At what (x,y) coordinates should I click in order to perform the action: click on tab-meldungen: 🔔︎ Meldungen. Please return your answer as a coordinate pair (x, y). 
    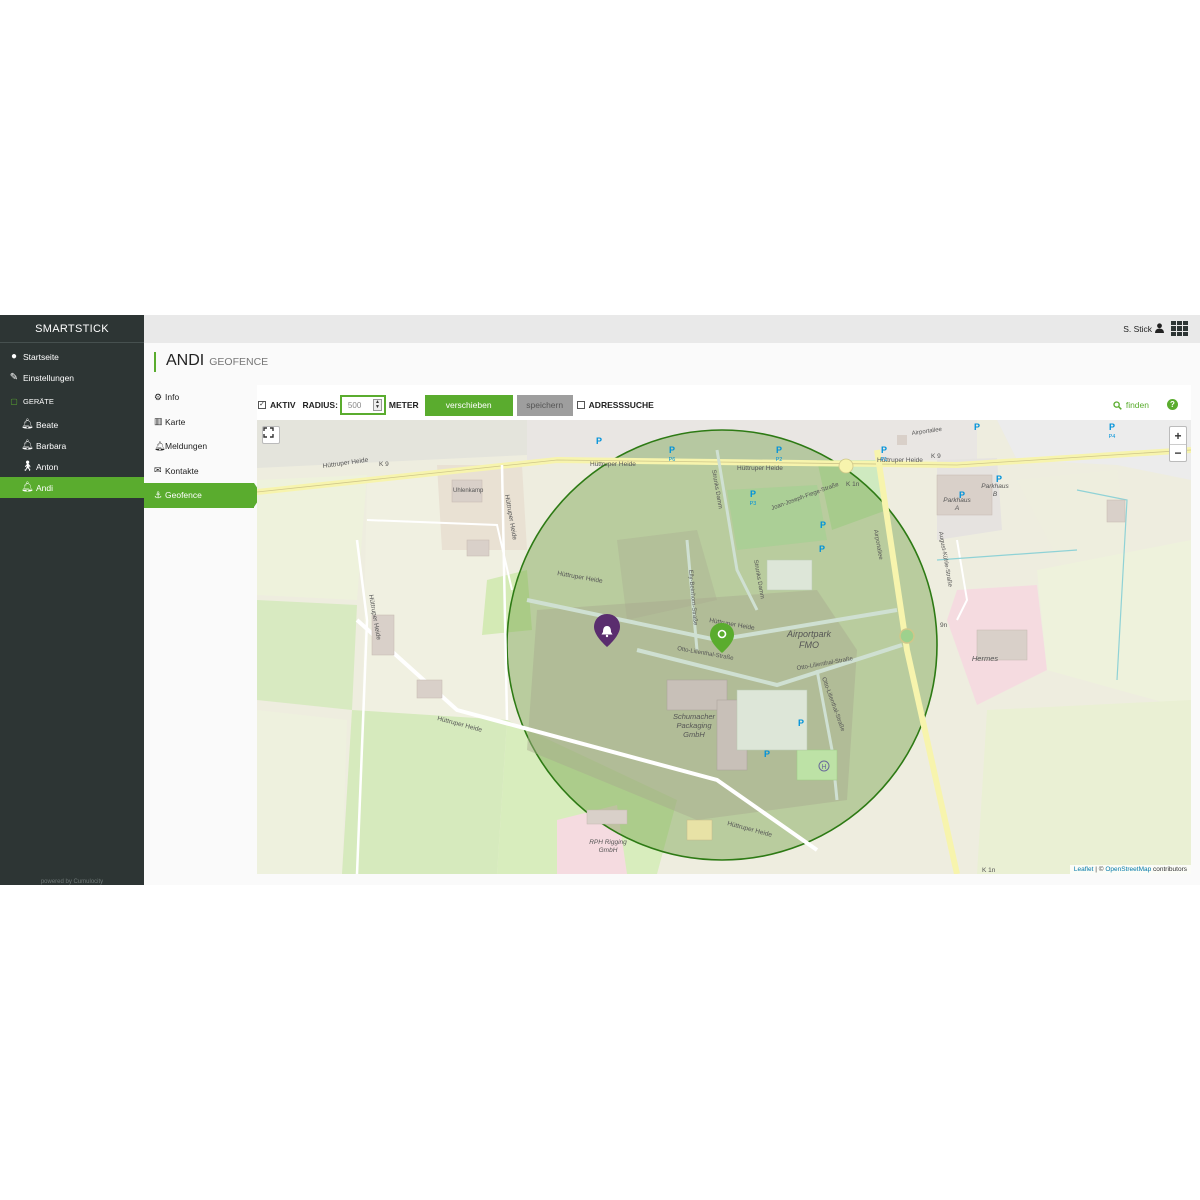
    Looking at the image, I should click on (199, 446).